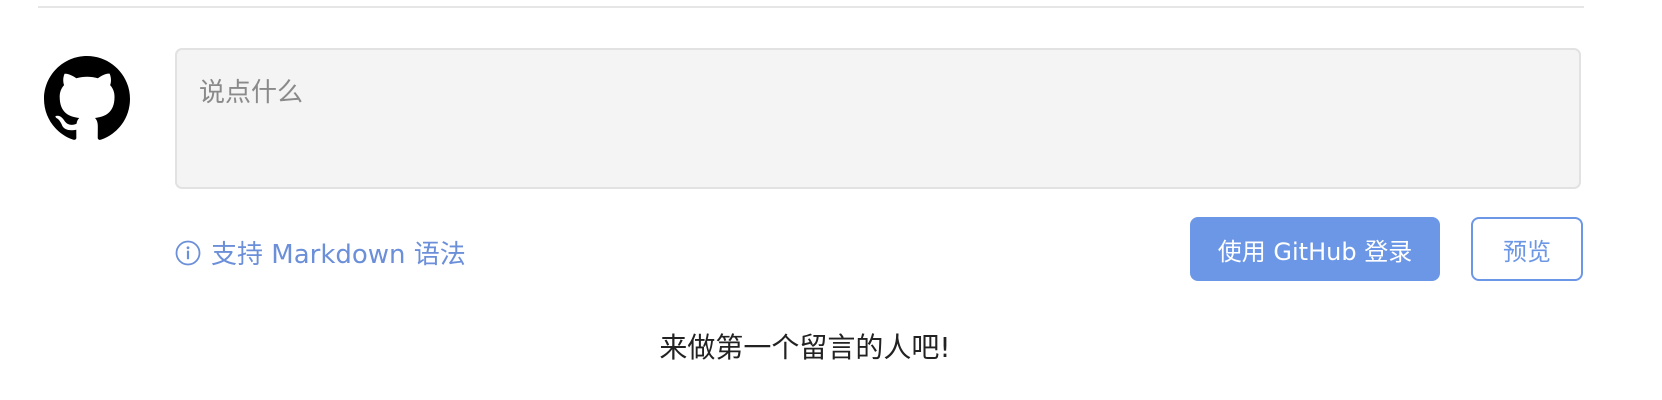 This screenshot has width=1662, height=400. What do you see at coordinates (811, 7) in the screenshot?
I see `top-divider` at bounding box center [811, 7].